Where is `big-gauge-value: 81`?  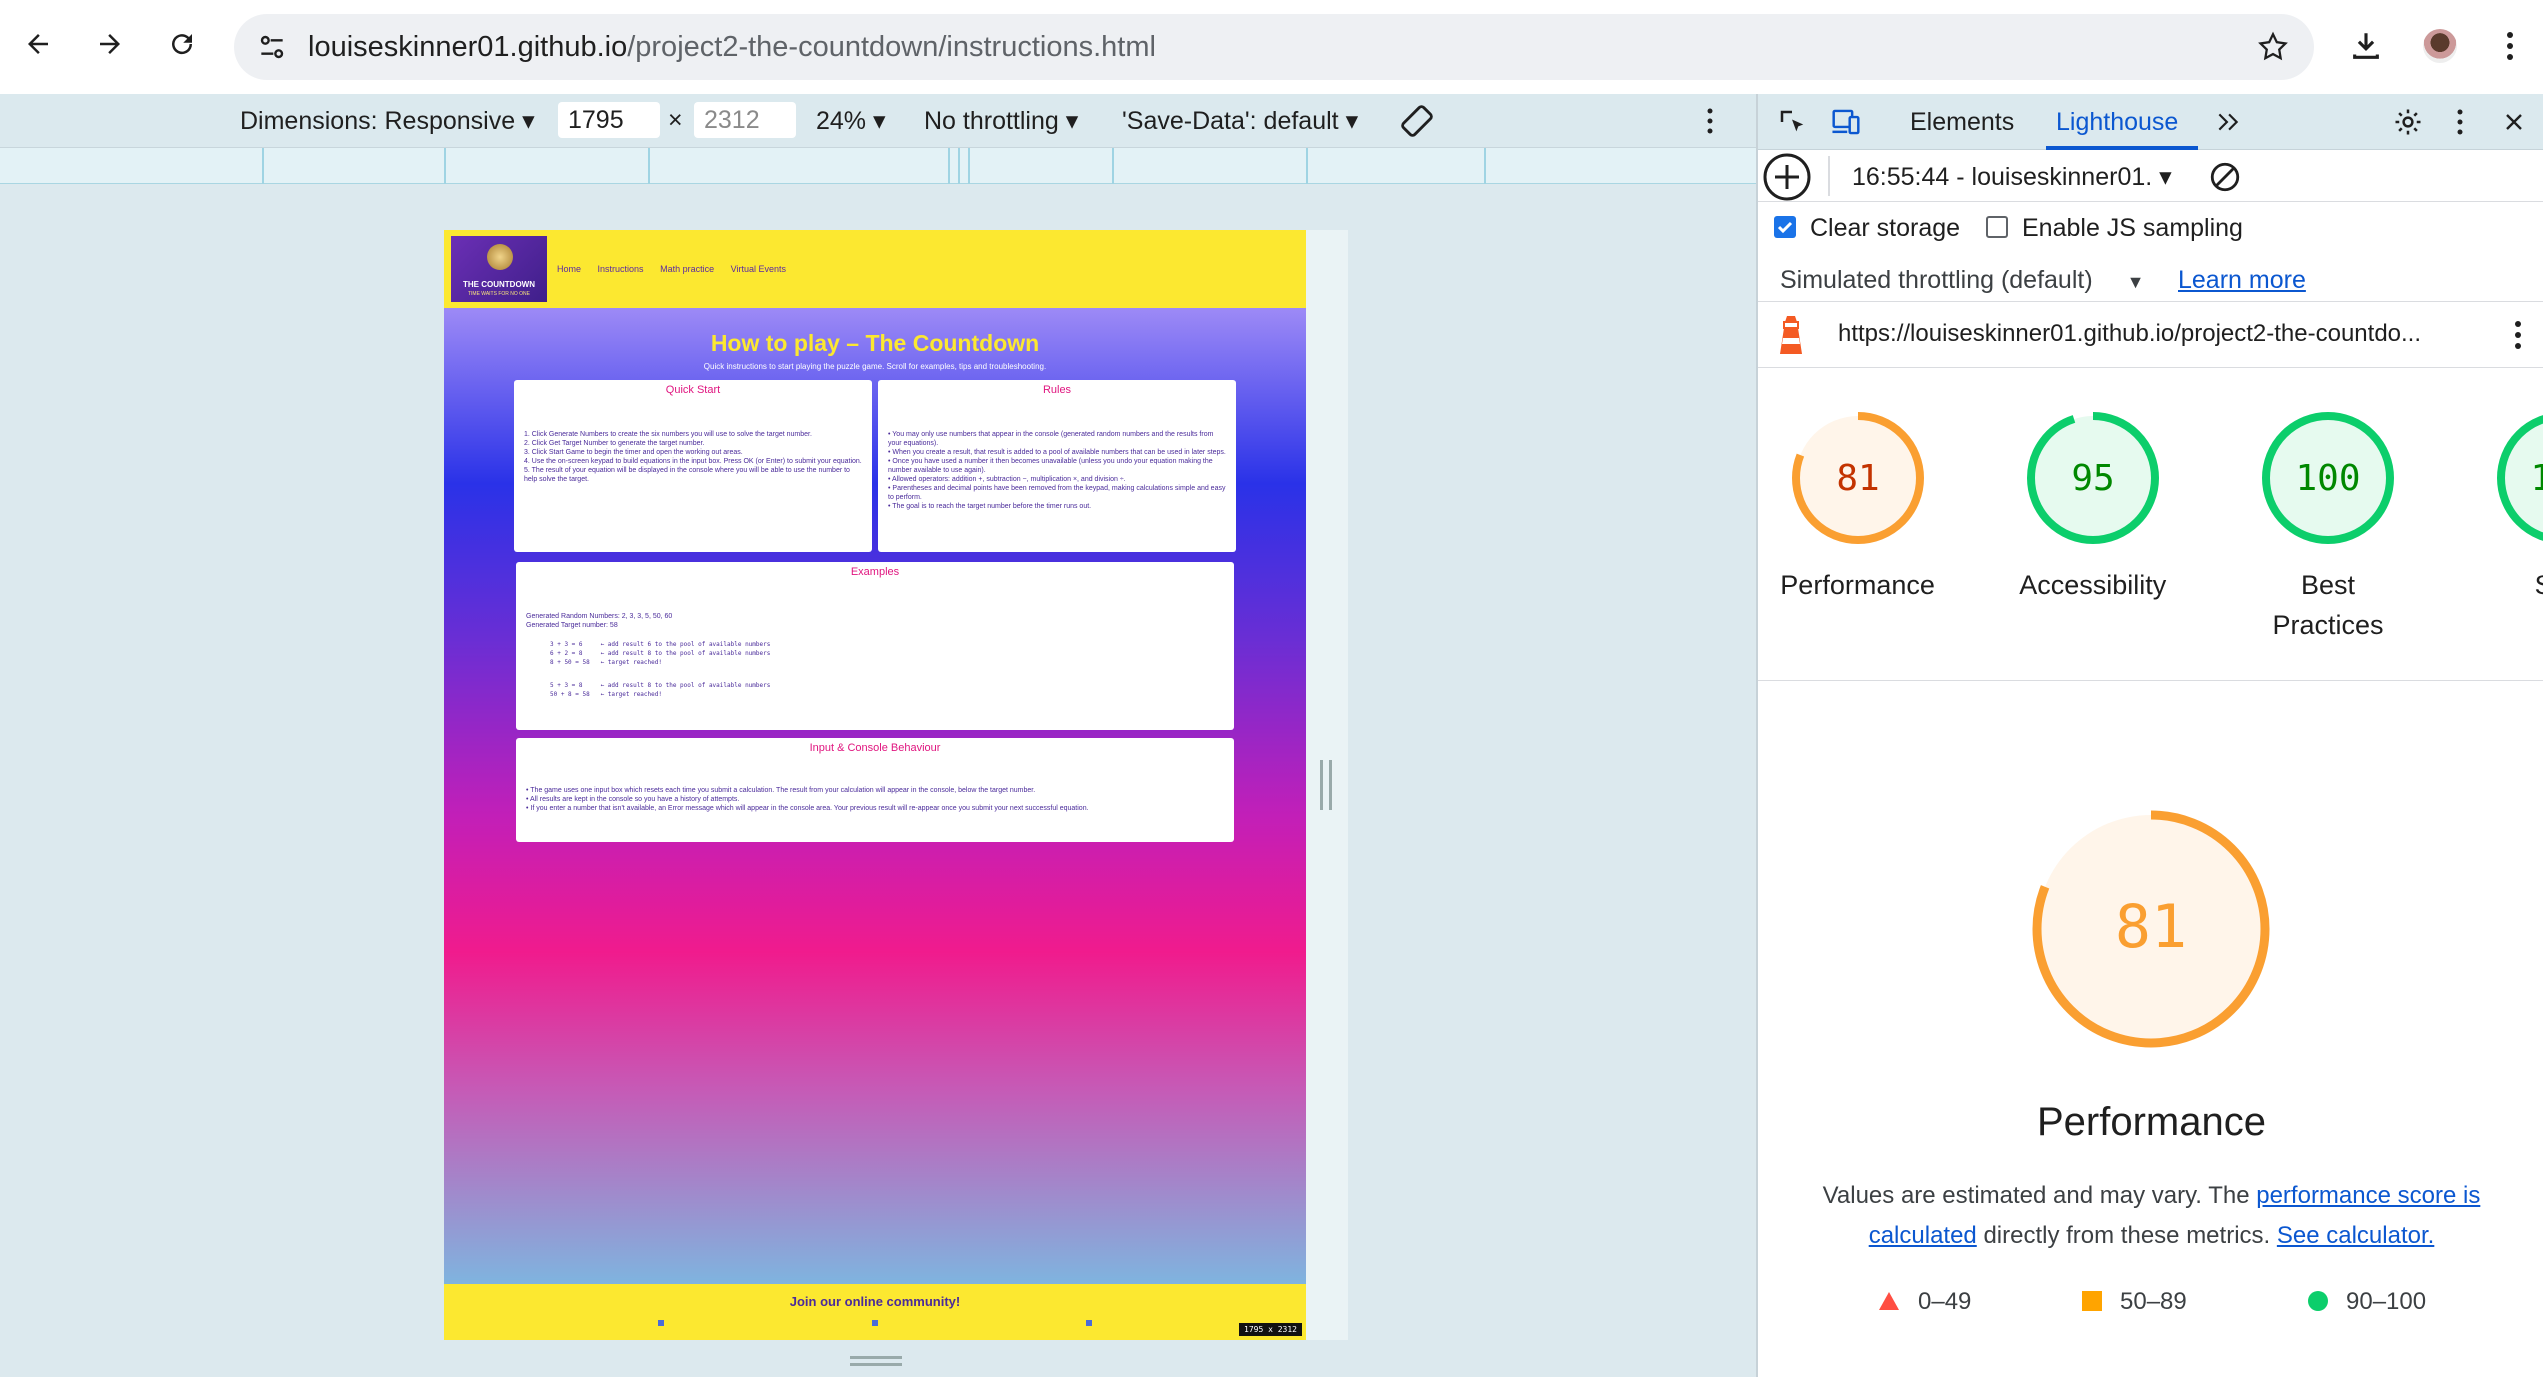
big-gauge-value: 81 is located at coordinates (2151, 927).